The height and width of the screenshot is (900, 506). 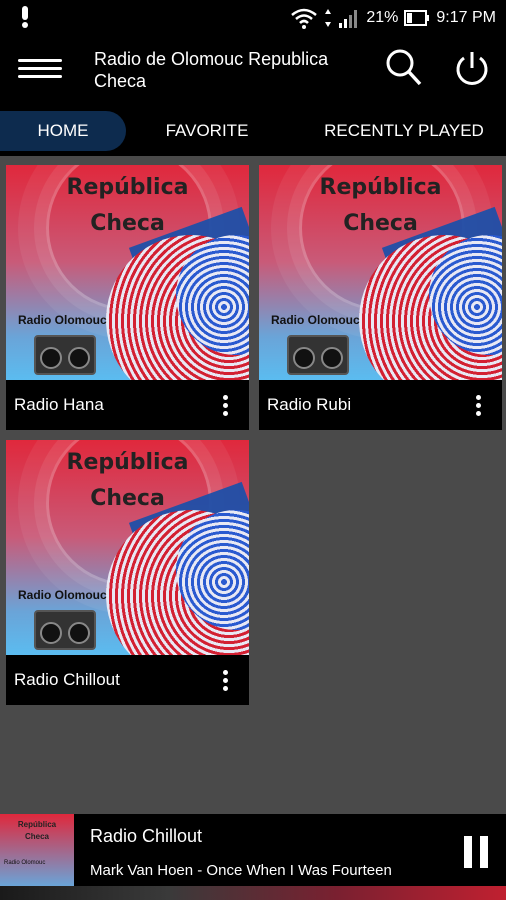 What do you see at coordinates (25, 17) in the screenshot?
I see `alert-icon` at bounding box center [25, 17].